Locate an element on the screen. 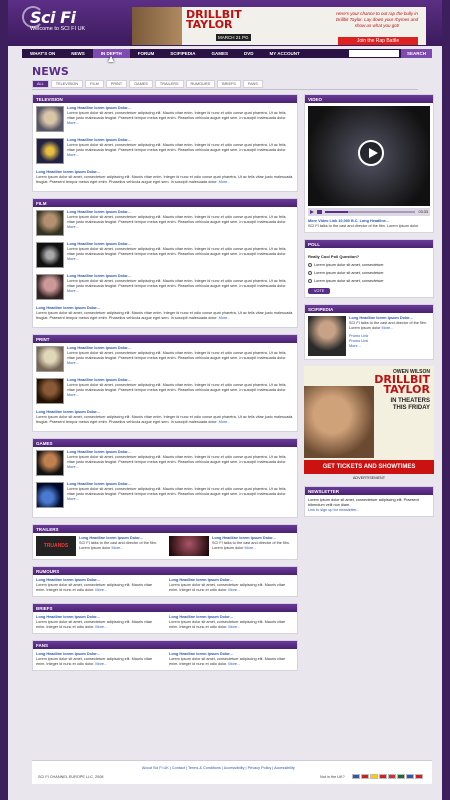 The image size is (450, 800). subnav-print: PRINT is located at coordinates (116, 84).